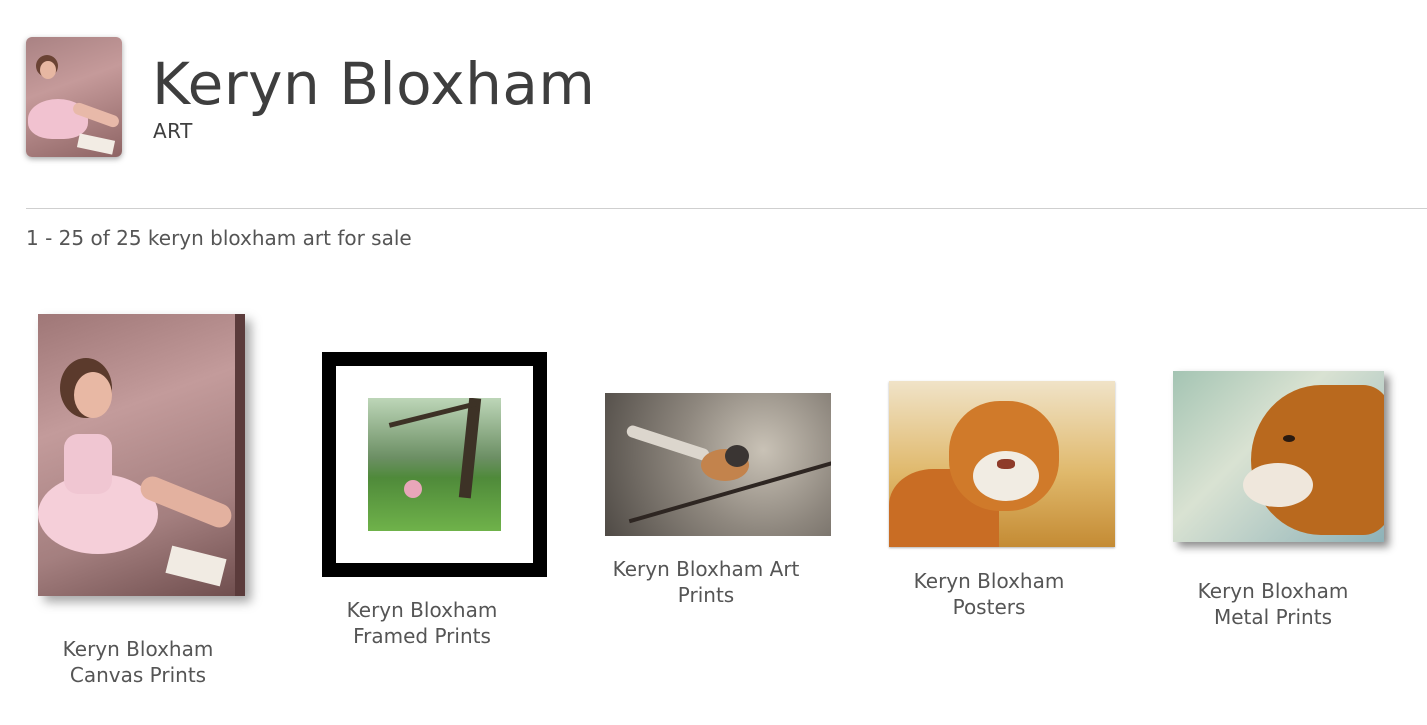 This screenshot has height=725, width=1427. Describe the element at coordinates (374, 84) in the screenshot. I see `page-title: Keryn Bloxham` at that location.